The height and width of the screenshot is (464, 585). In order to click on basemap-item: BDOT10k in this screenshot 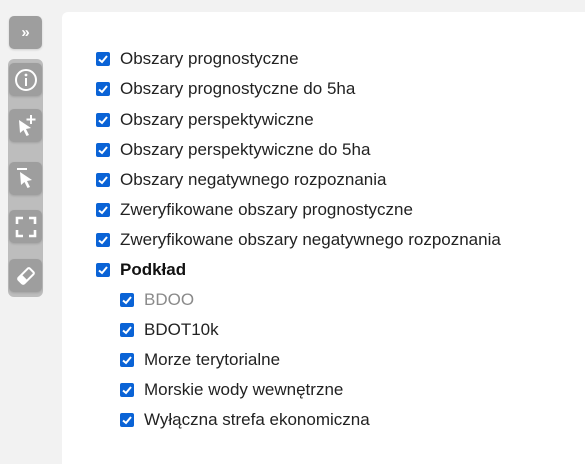, I will do `click(169, 330)`.